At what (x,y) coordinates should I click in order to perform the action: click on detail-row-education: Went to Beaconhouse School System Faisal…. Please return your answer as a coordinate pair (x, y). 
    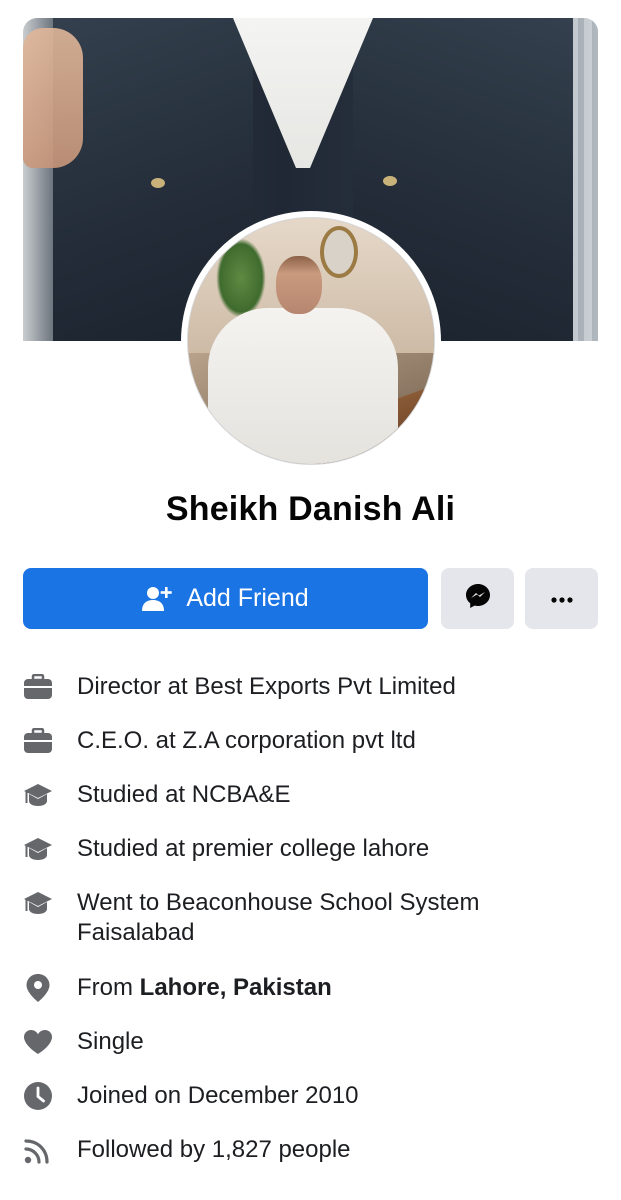
    Looking at the image, I should click on (310, 918).